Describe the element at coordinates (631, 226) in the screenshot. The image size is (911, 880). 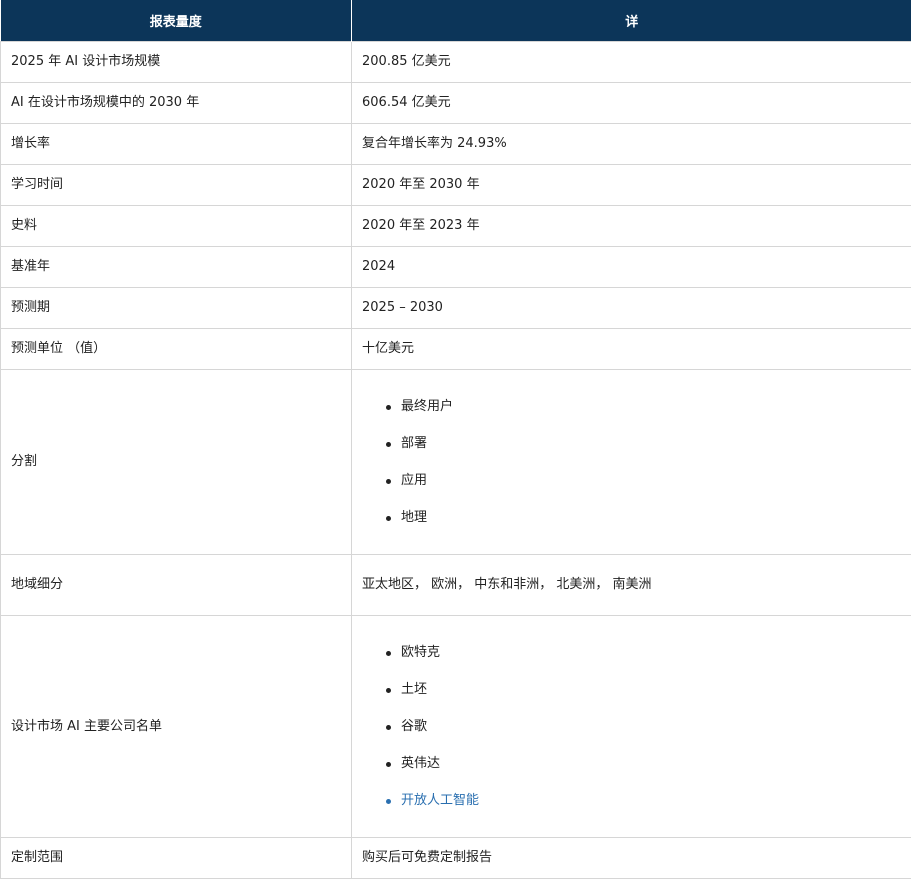
I see `row-value: 2020 年至 2023 年` at that location.